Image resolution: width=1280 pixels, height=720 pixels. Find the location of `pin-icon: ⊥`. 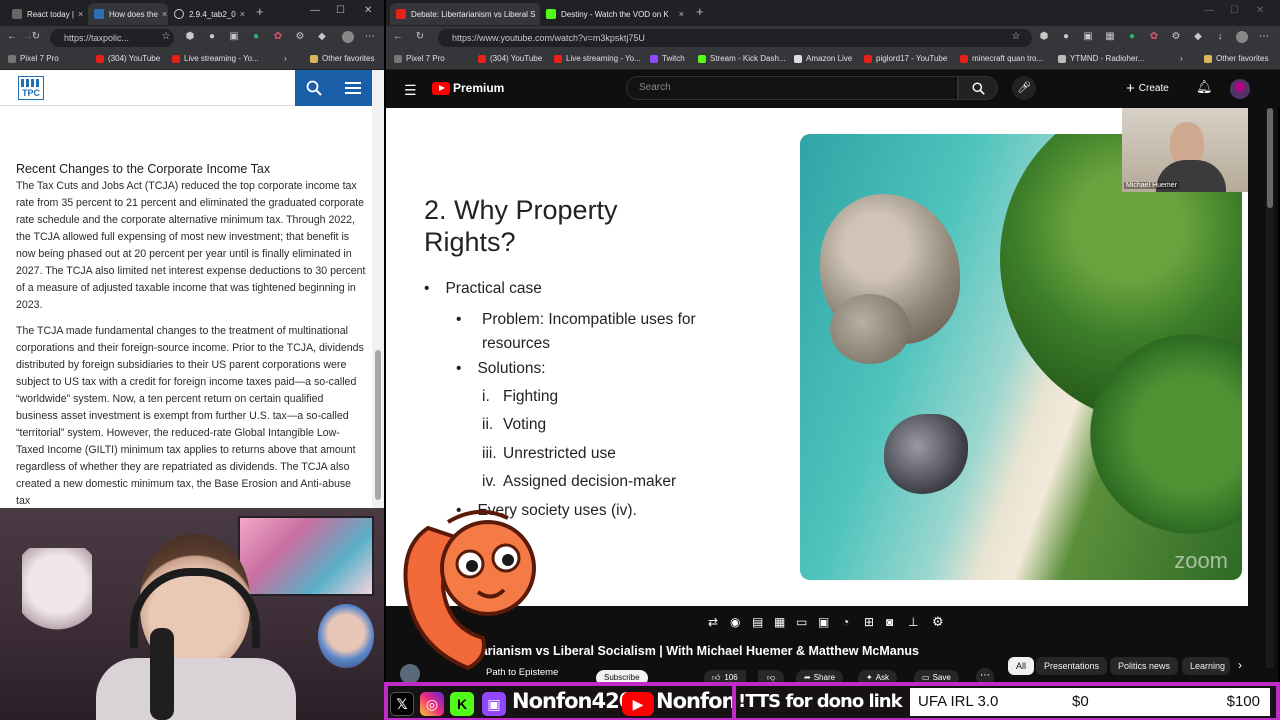

pin-icon: ⊥ is located at coordinates (913, 622).